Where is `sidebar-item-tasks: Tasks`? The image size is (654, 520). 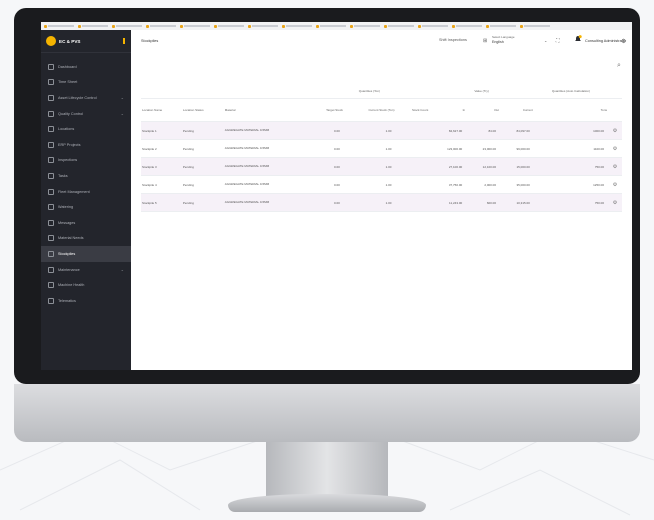
sidebar-item-tasks: Tasks is located at coordinates (86, 176).